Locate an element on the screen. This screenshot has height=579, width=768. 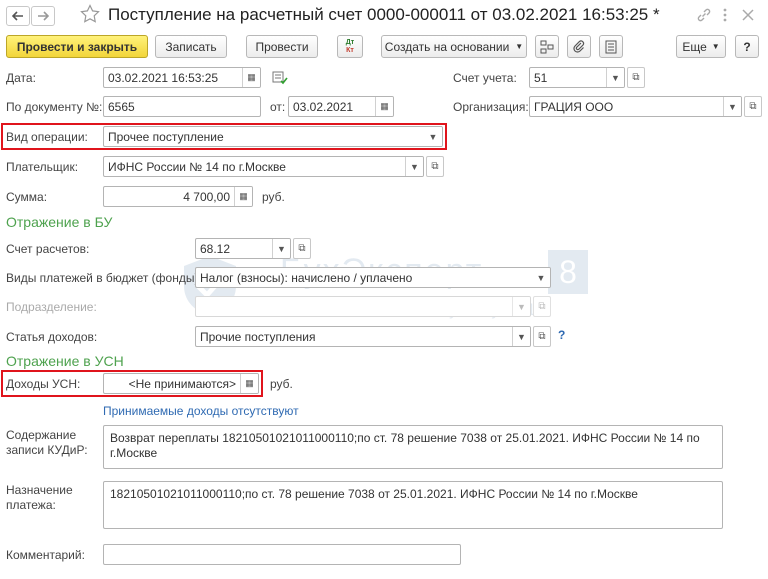
doc-date-field: 03.02.2021 ▦ is located at coordinates (341, 106).